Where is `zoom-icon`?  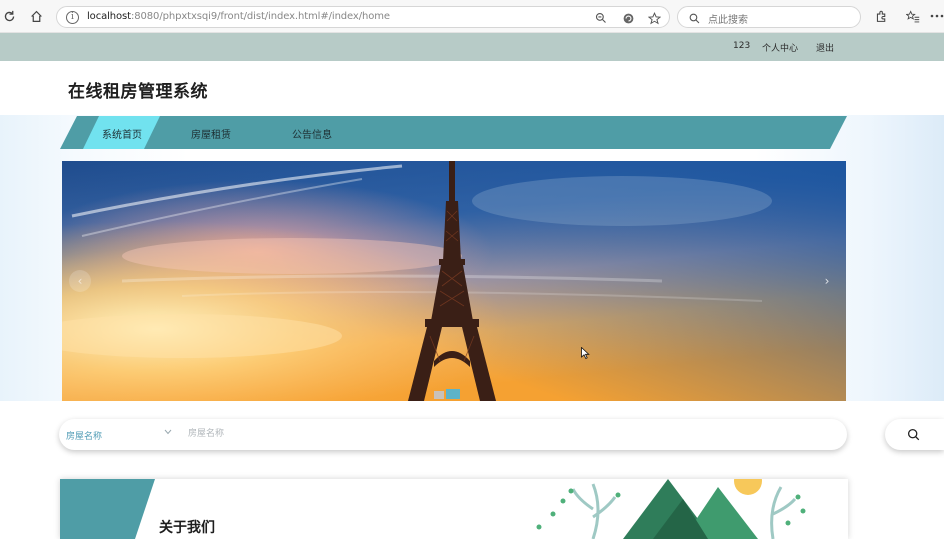
zoom-icon is located at coordinates (601, 18).